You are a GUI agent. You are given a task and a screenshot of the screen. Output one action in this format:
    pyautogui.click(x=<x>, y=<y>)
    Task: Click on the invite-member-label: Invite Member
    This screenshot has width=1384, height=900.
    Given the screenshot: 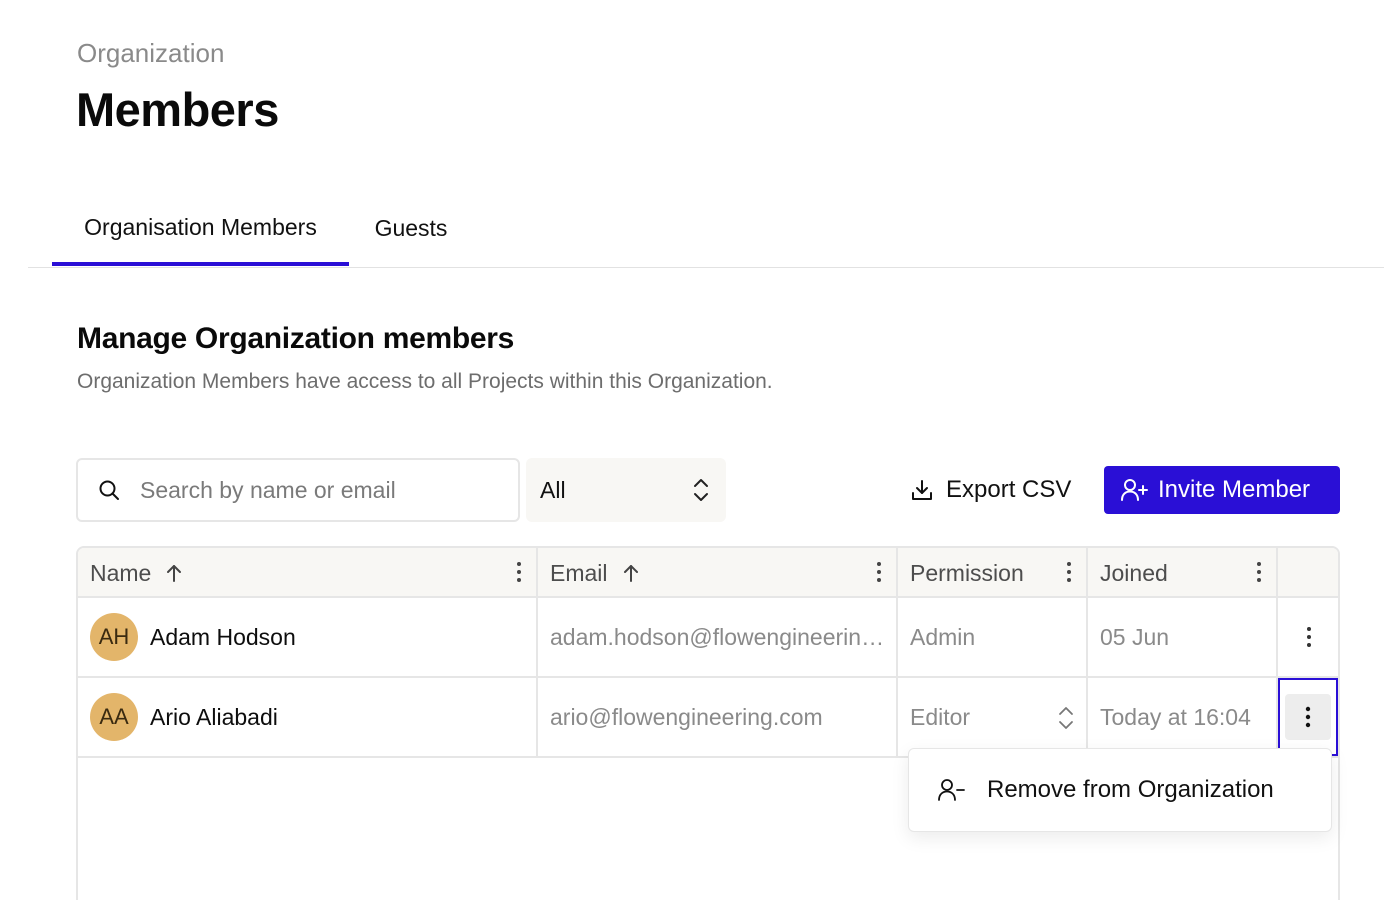 What is the action you would take?
    pyautogui.click(x=1234, y=489)
    